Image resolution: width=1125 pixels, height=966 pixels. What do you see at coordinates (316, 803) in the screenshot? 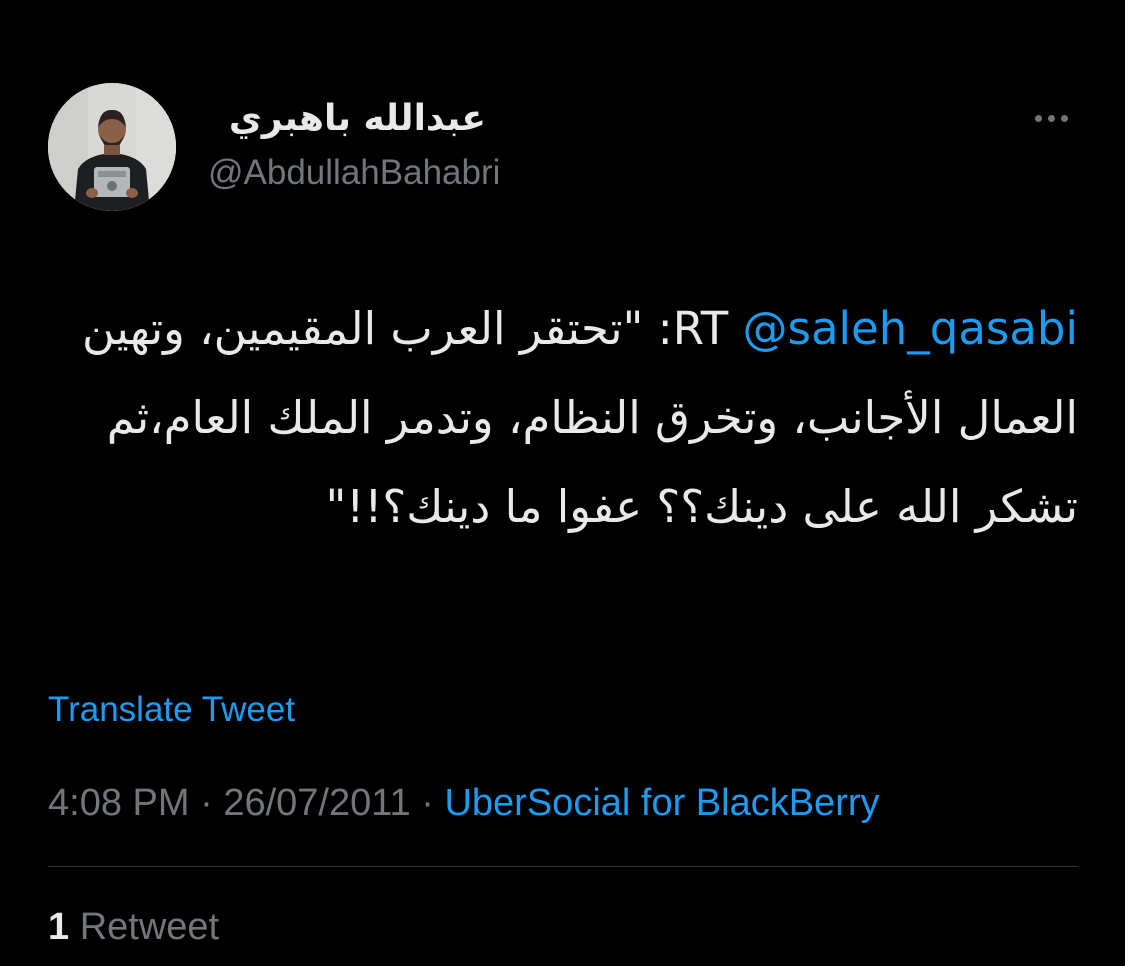
I see `tweet-date: 26/07/2011` at bounding box center [316, 803].